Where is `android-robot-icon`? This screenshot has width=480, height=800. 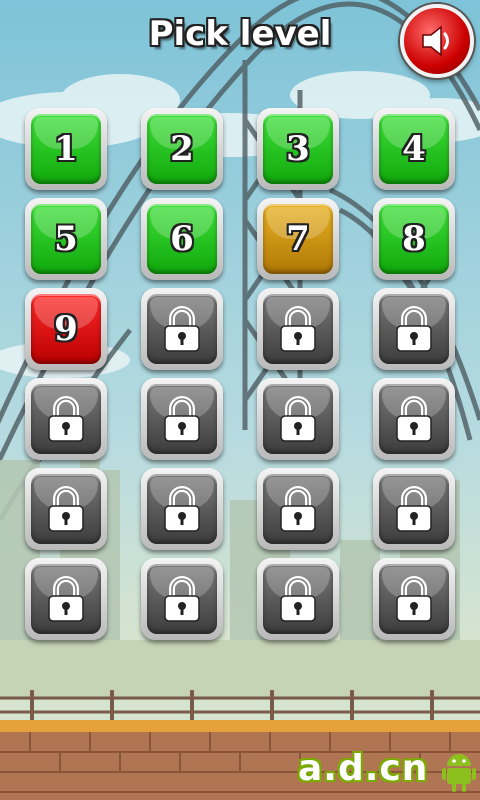 android-robot-icon is located at coordinates (459, 773).